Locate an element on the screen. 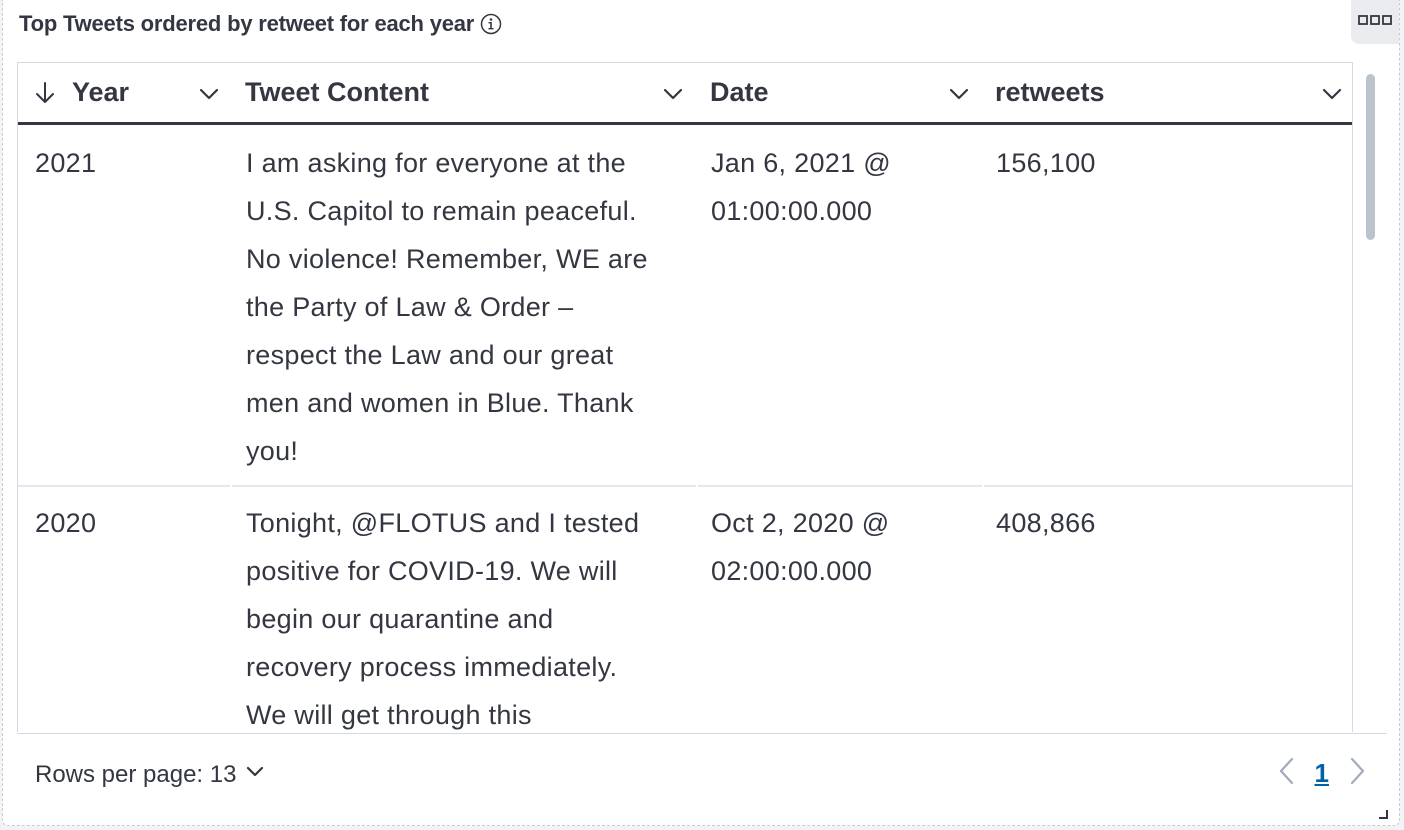 The width and height of the screenshot is (1404, 830). date-line: 02:00:00.000 is located at coordinates (792, 571).